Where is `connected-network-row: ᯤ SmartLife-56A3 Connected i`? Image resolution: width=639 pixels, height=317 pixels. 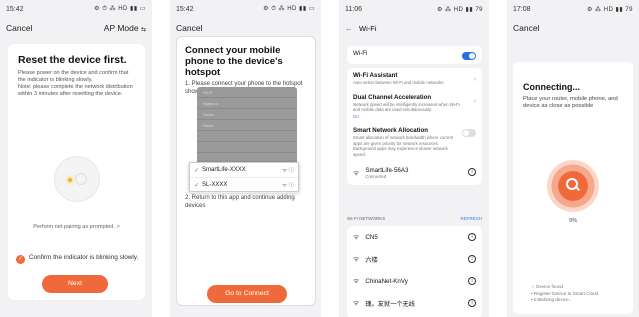 connected-network-row: ᯤ SmartLife-56A3 Connected i is located at coordinates (414, 173).